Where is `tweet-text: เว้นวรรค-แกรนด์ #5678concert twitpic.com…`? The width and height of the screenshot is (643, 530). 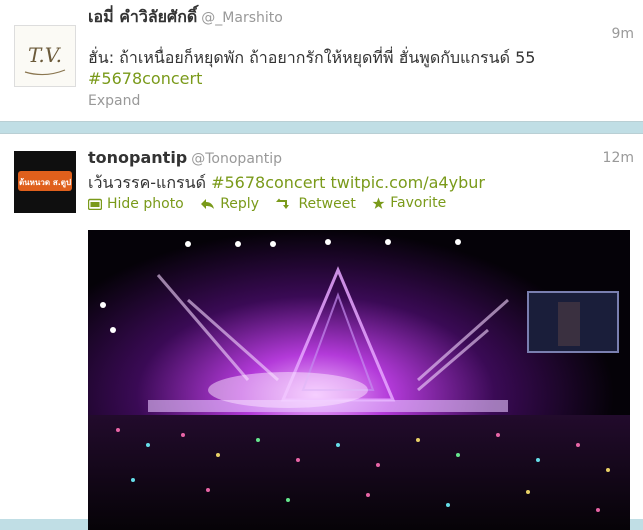 tweet-text: เว้นวรรค-แกรนด์ #5678concert twitpic.com… is located at coordinates (286, 183).